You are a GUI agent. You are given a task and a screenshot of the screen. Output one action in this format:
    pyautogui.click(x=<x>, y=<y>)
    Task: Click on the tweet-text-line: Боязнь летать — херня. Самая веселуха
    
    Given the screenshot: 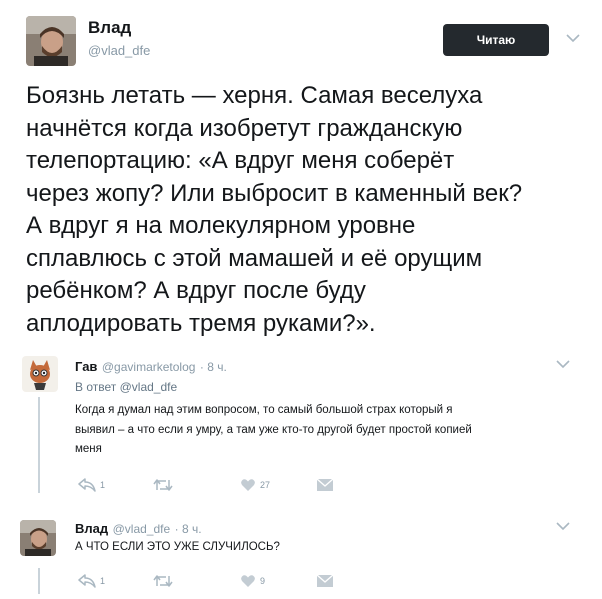 What is the action you would take?
    pyautogui.click(x=254, y=95)
    